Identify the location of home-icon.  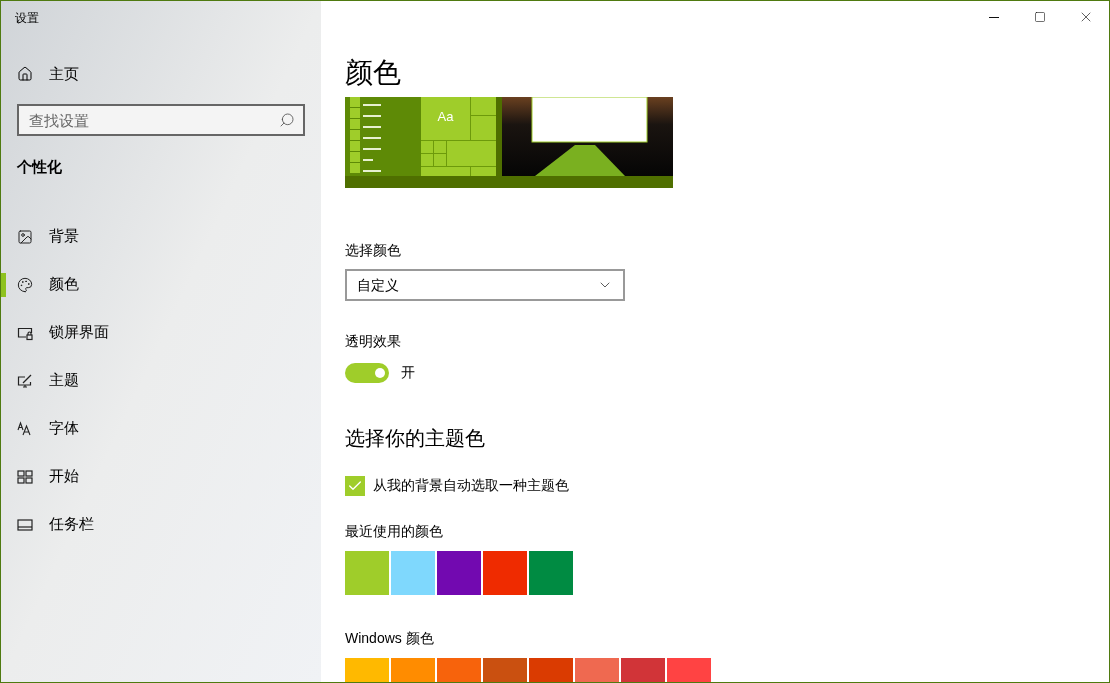
(25, 74).